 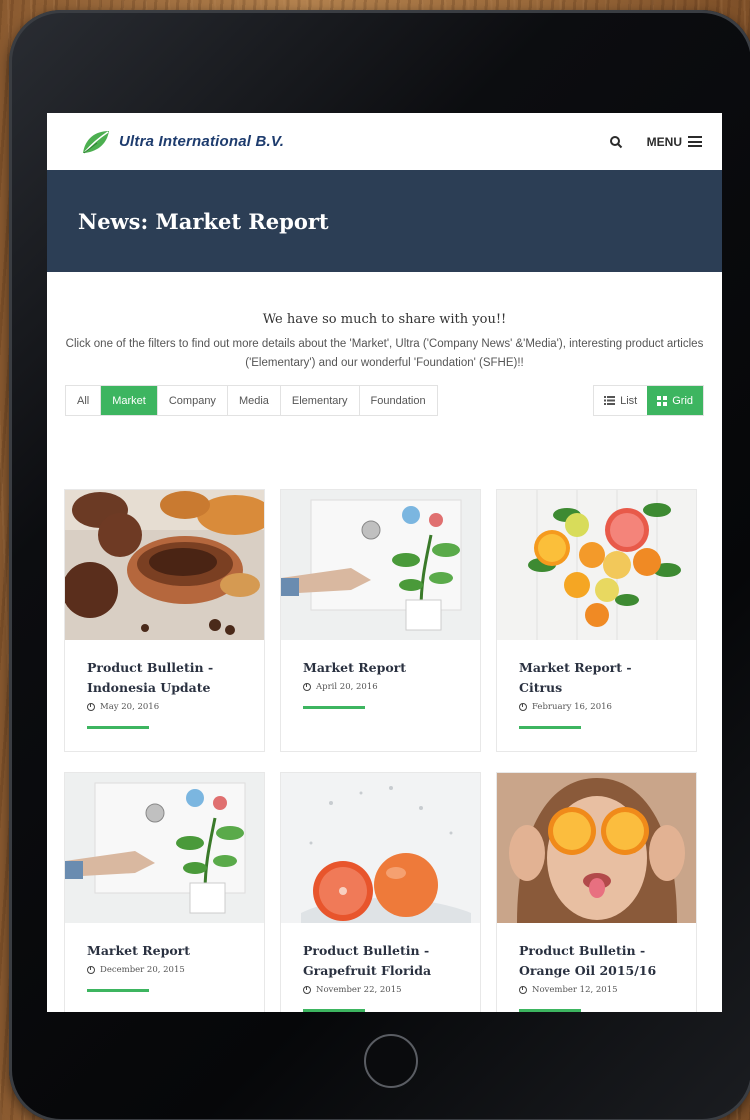 I want to click on card-date-text: November 12, 2015, so click(x=575, y=990).